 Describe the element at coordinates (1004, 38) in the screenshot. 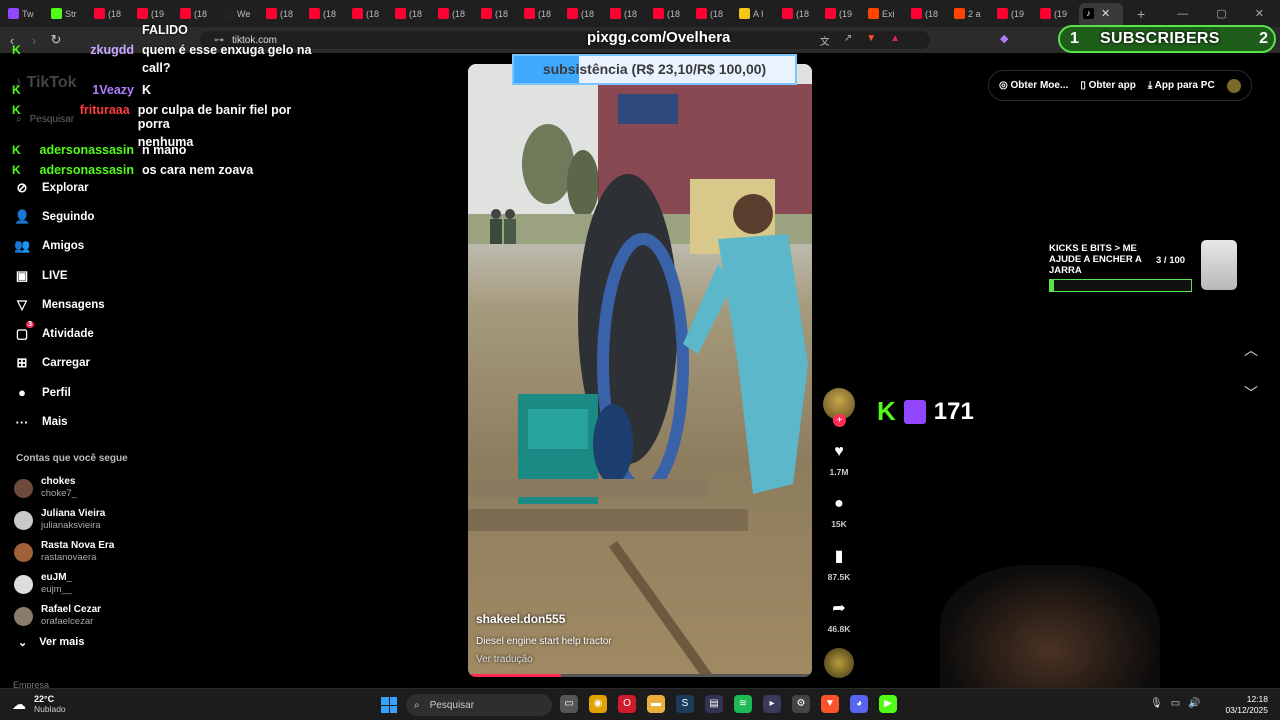

I see `extension-icon: ◆` at that location.